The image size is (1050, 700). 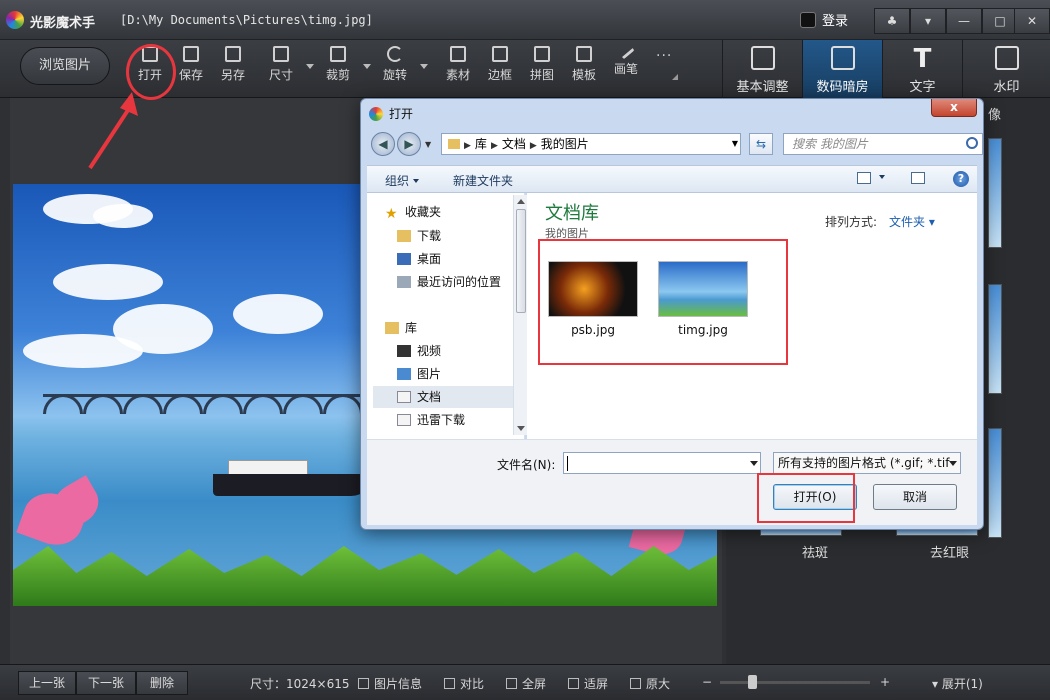 What do you see at coordinates (885, 682) in the screenshot?
I see `zoom-in-button: +` at bounding box center [885, 682].